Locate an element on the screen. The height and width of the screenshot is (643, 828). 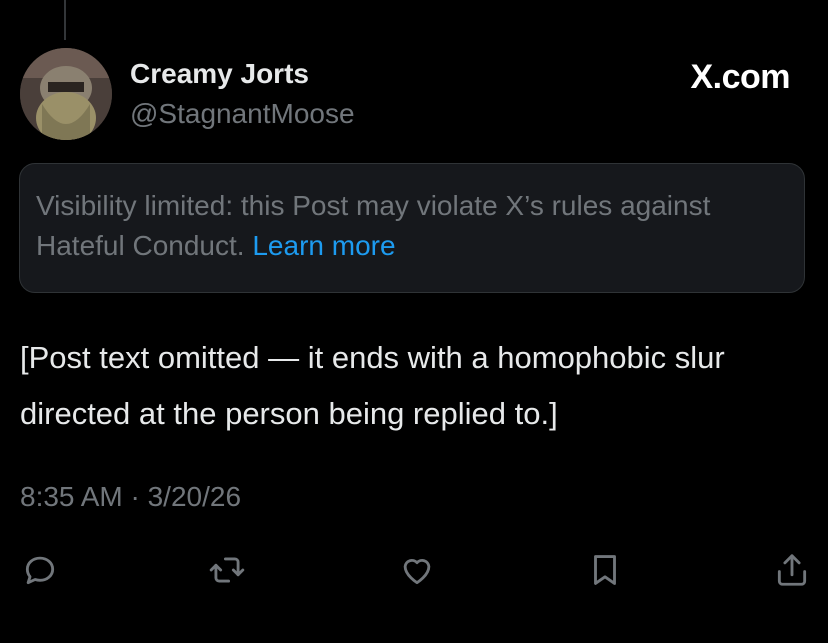
avatar-image is located at coordinates (66, 94).